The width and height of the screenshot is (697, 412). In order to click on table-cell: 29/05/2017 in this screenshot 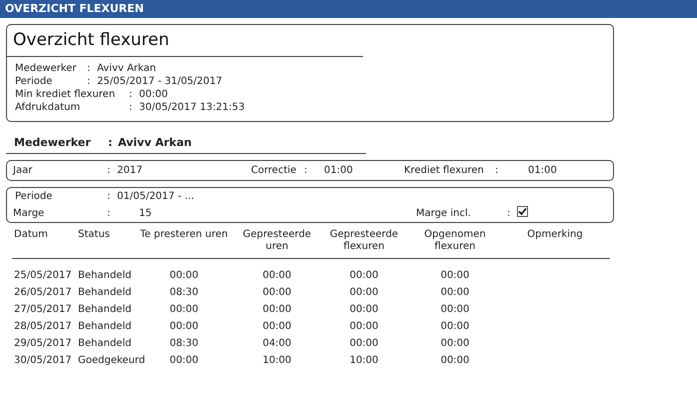, I will do `click(43, 343)`.